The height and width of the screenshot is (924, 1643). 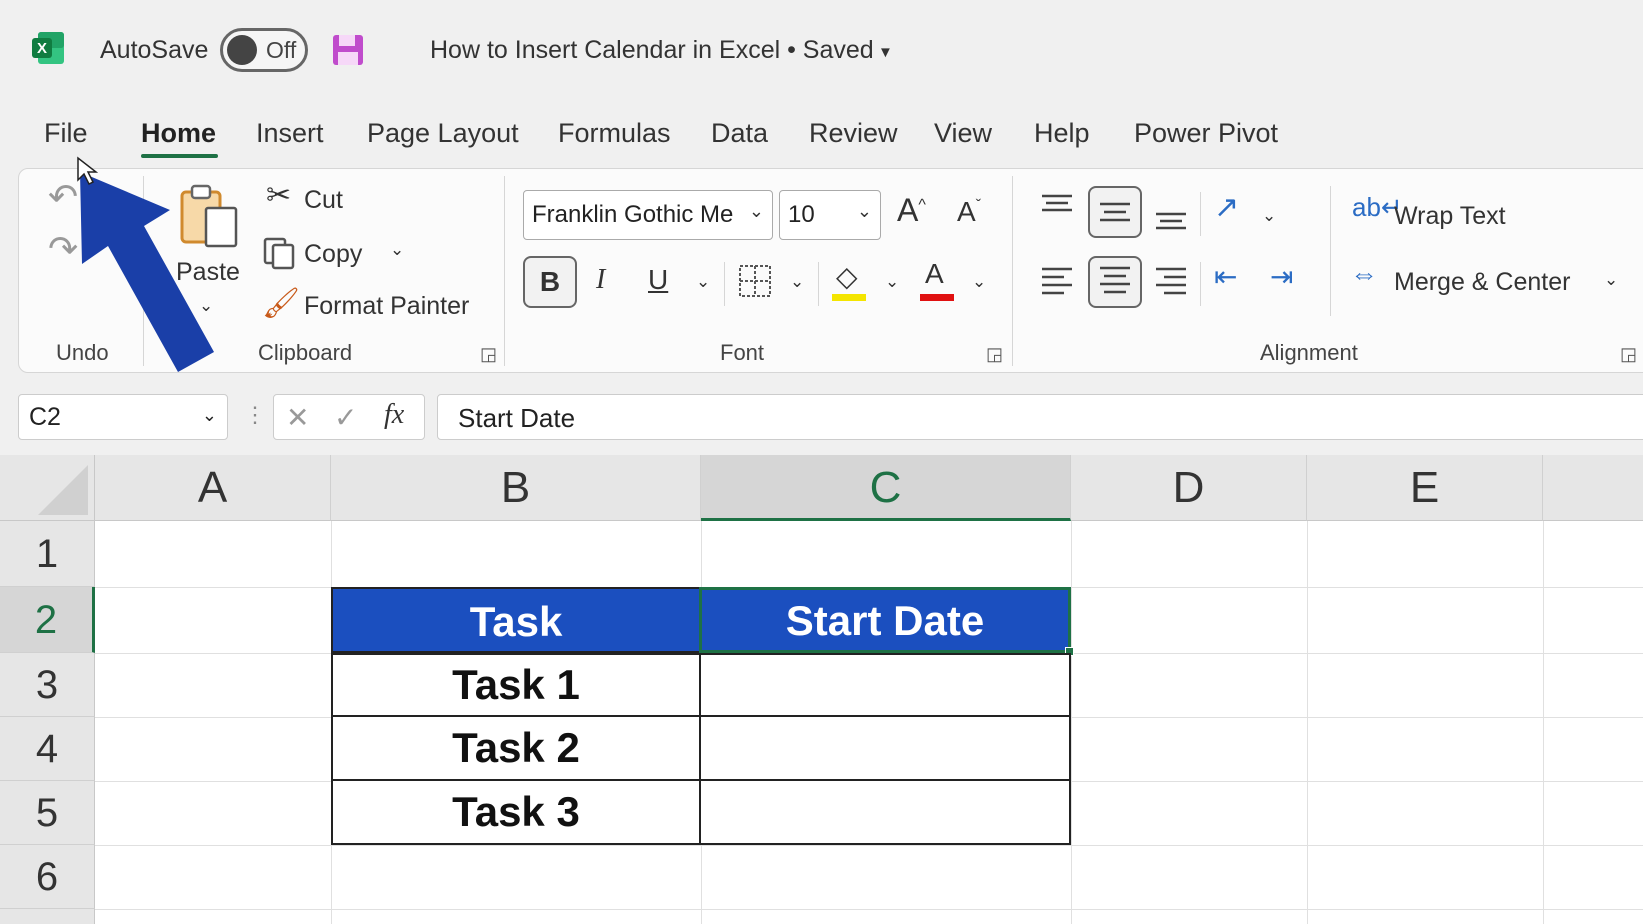 What do you see at coordinates (1482, 282) in the screenshot?
I see `merge-center-button: Merge & Center` at bounding box center [1482, 282].